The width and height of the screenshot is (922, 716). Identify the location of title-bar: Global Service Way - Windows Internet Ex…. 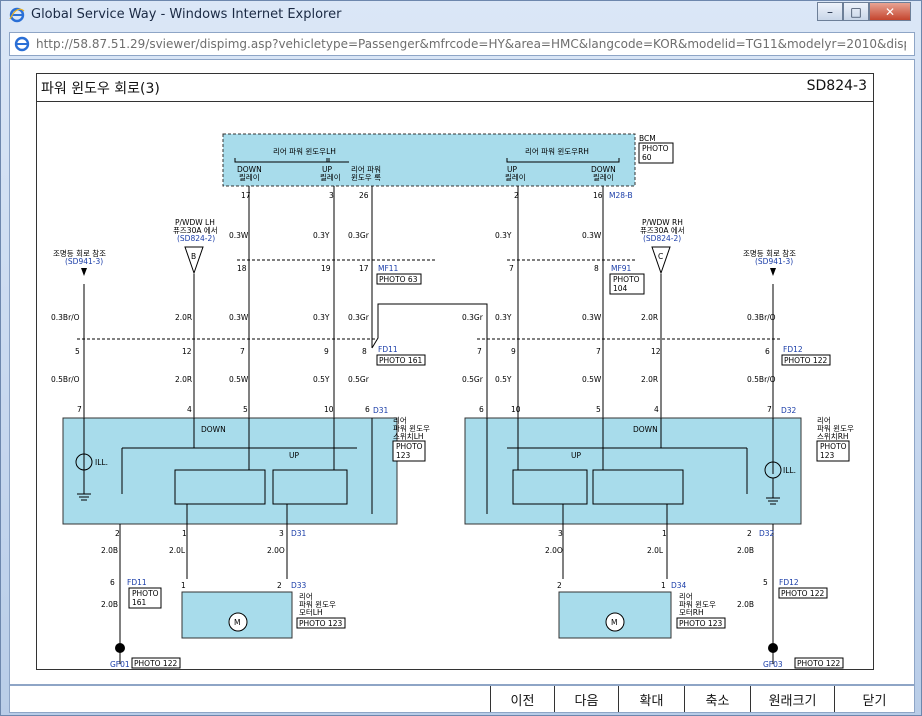
(461, 15).